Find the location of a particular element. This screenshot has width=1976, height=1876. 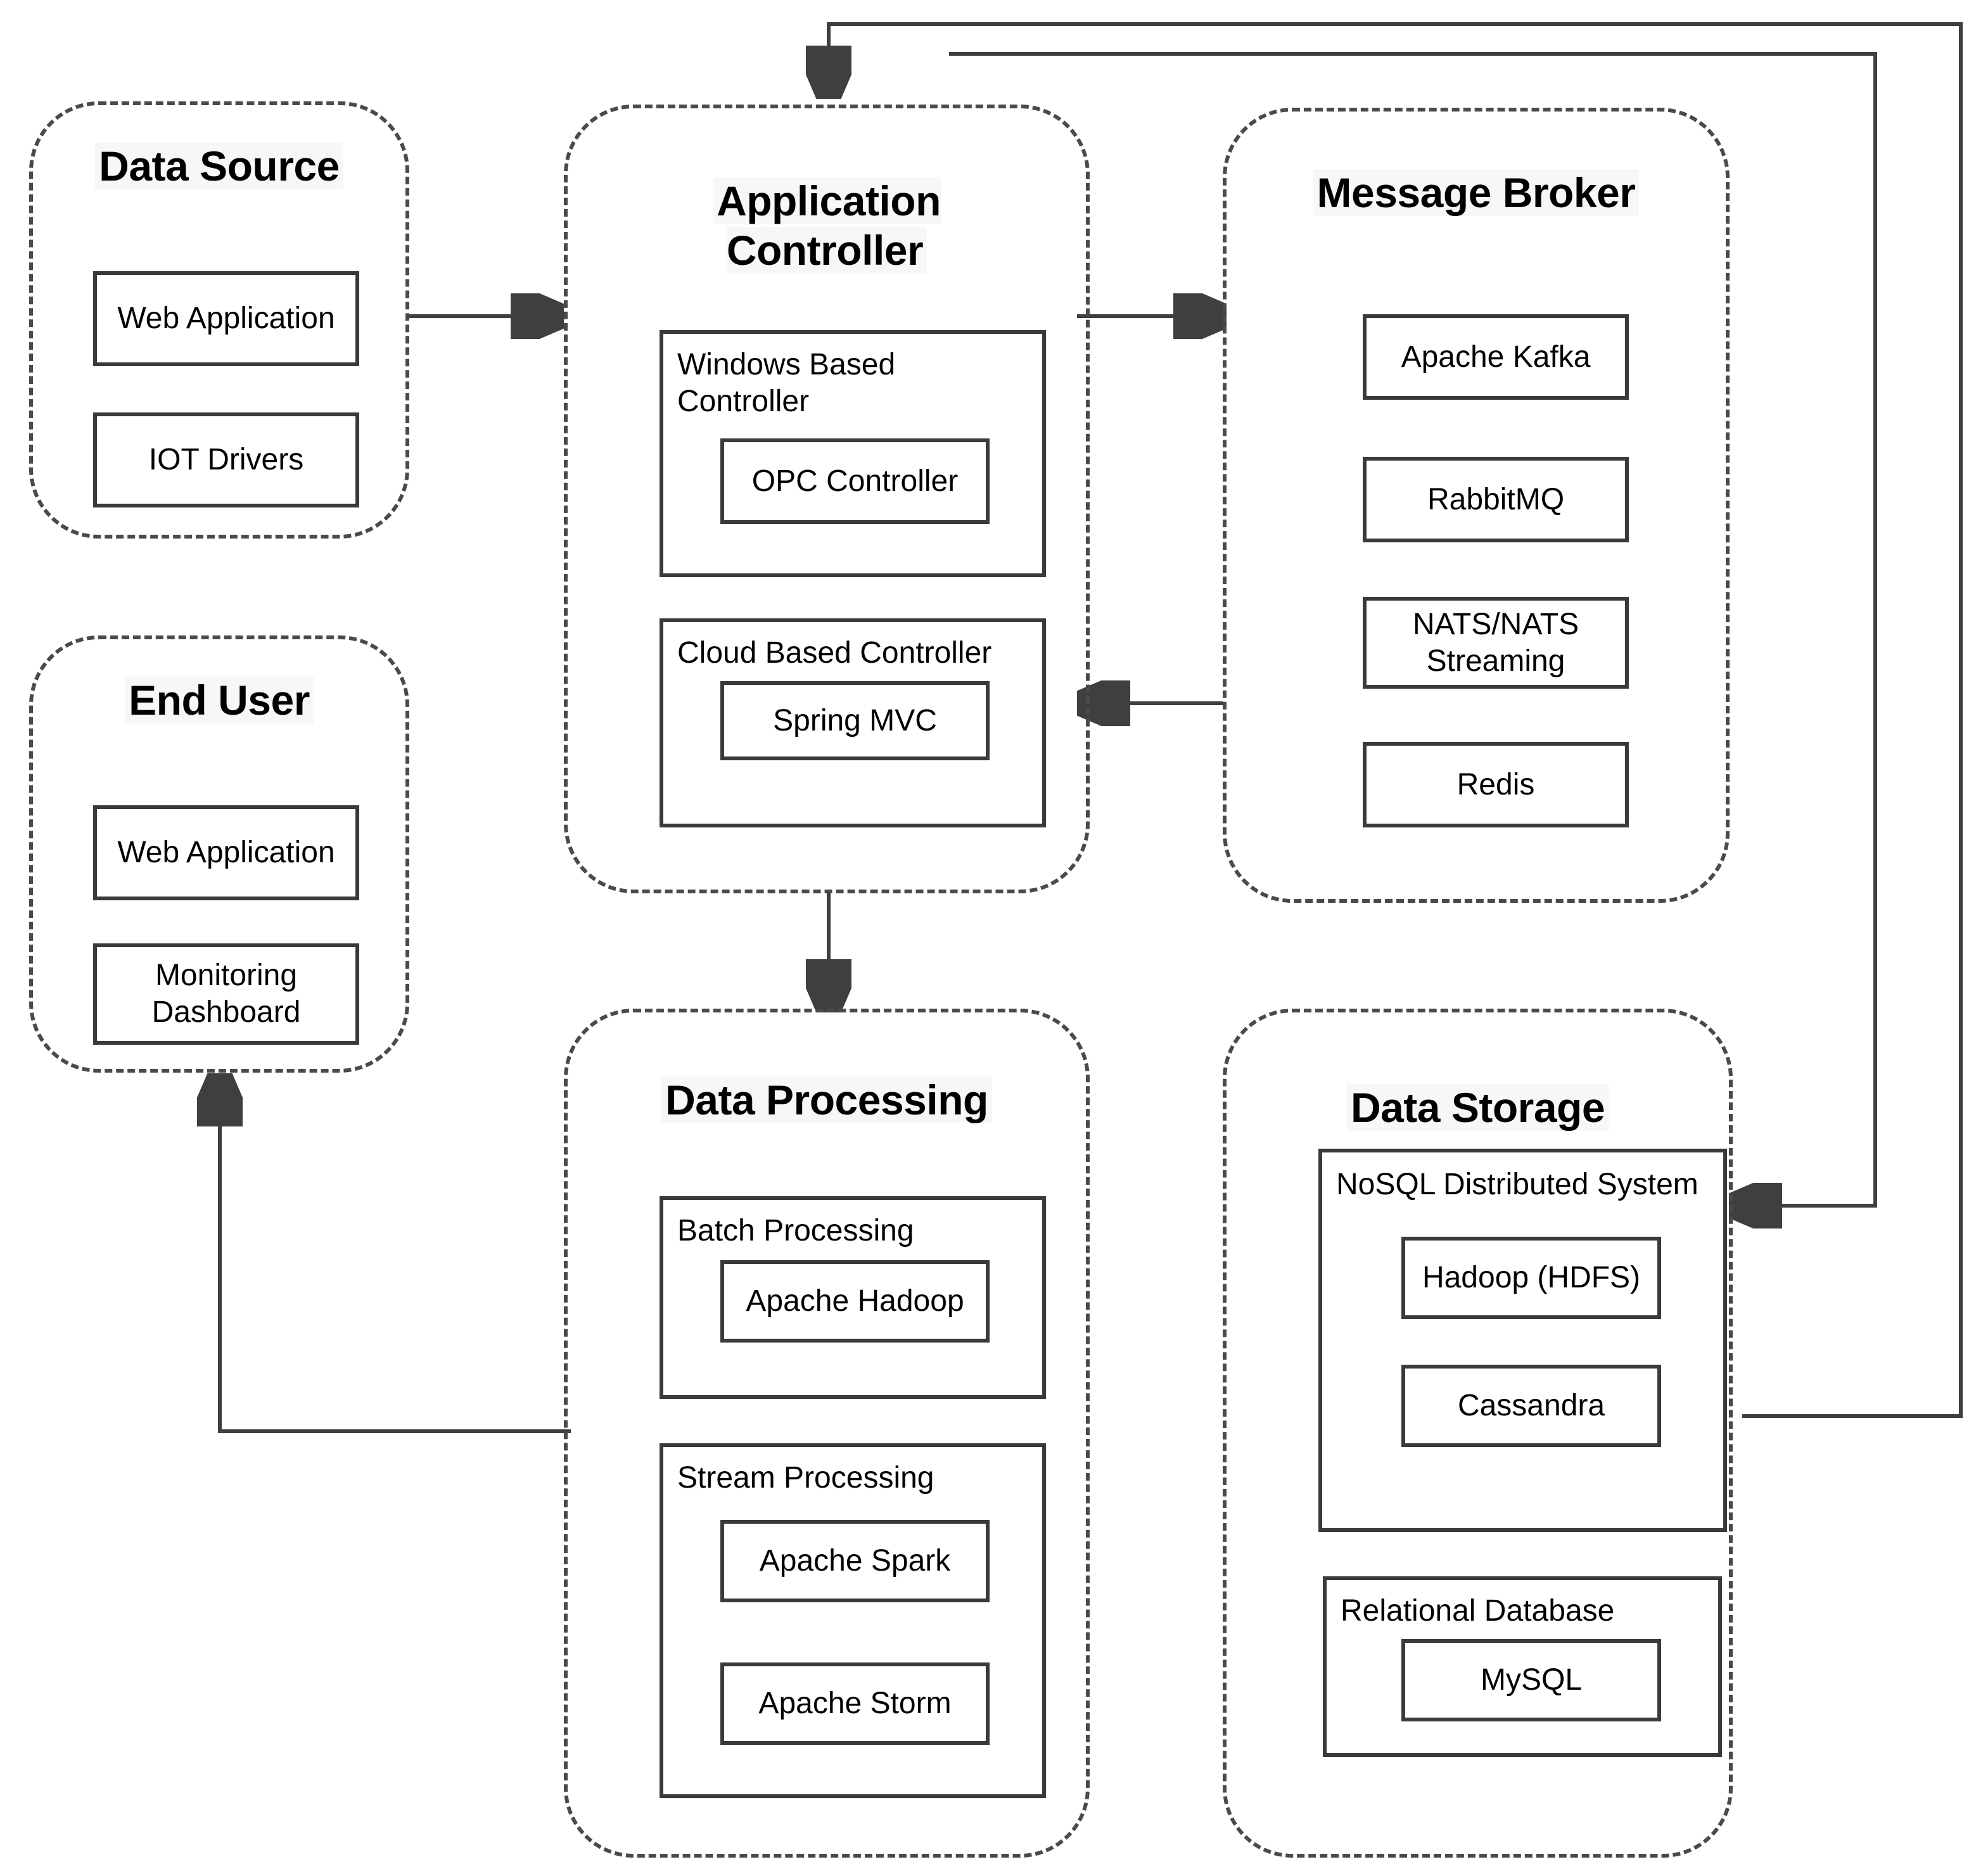

group-data-source: Data Source Web Application IOT Drivers is located at coordinates (219, 320).